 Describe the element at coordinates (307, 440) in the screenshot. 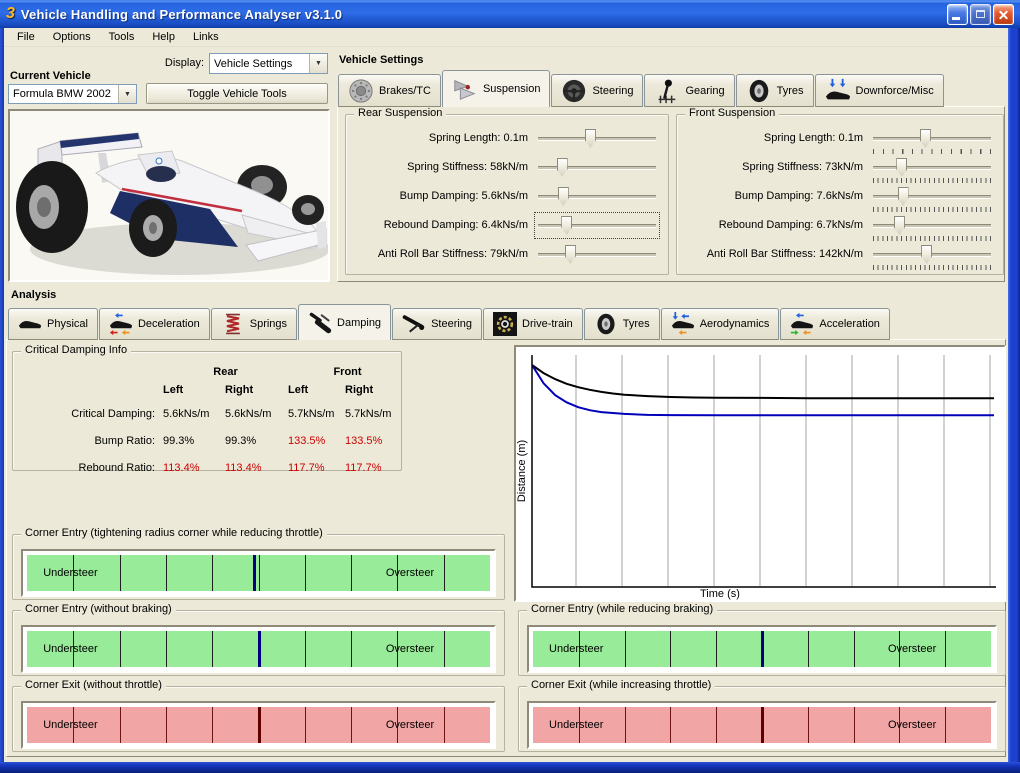

I see `cell-value: 133.5%` at that location.